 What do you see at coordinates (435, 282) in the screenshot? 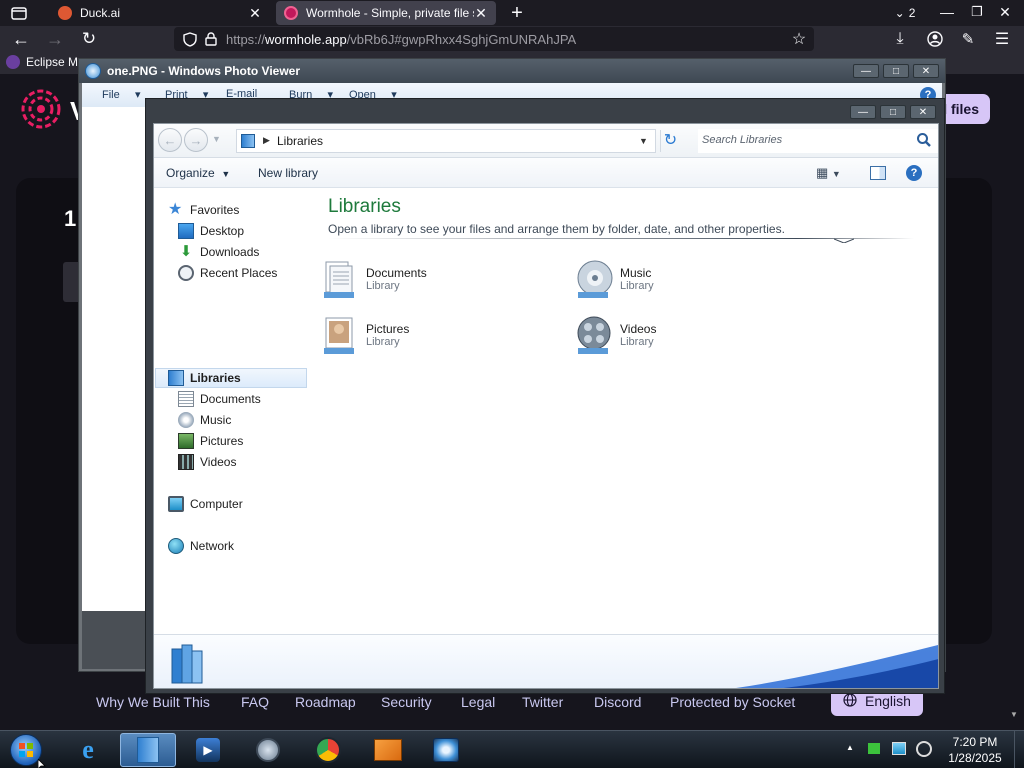
I see `library-documents: Documents Library` at bounding box center [435, 282].